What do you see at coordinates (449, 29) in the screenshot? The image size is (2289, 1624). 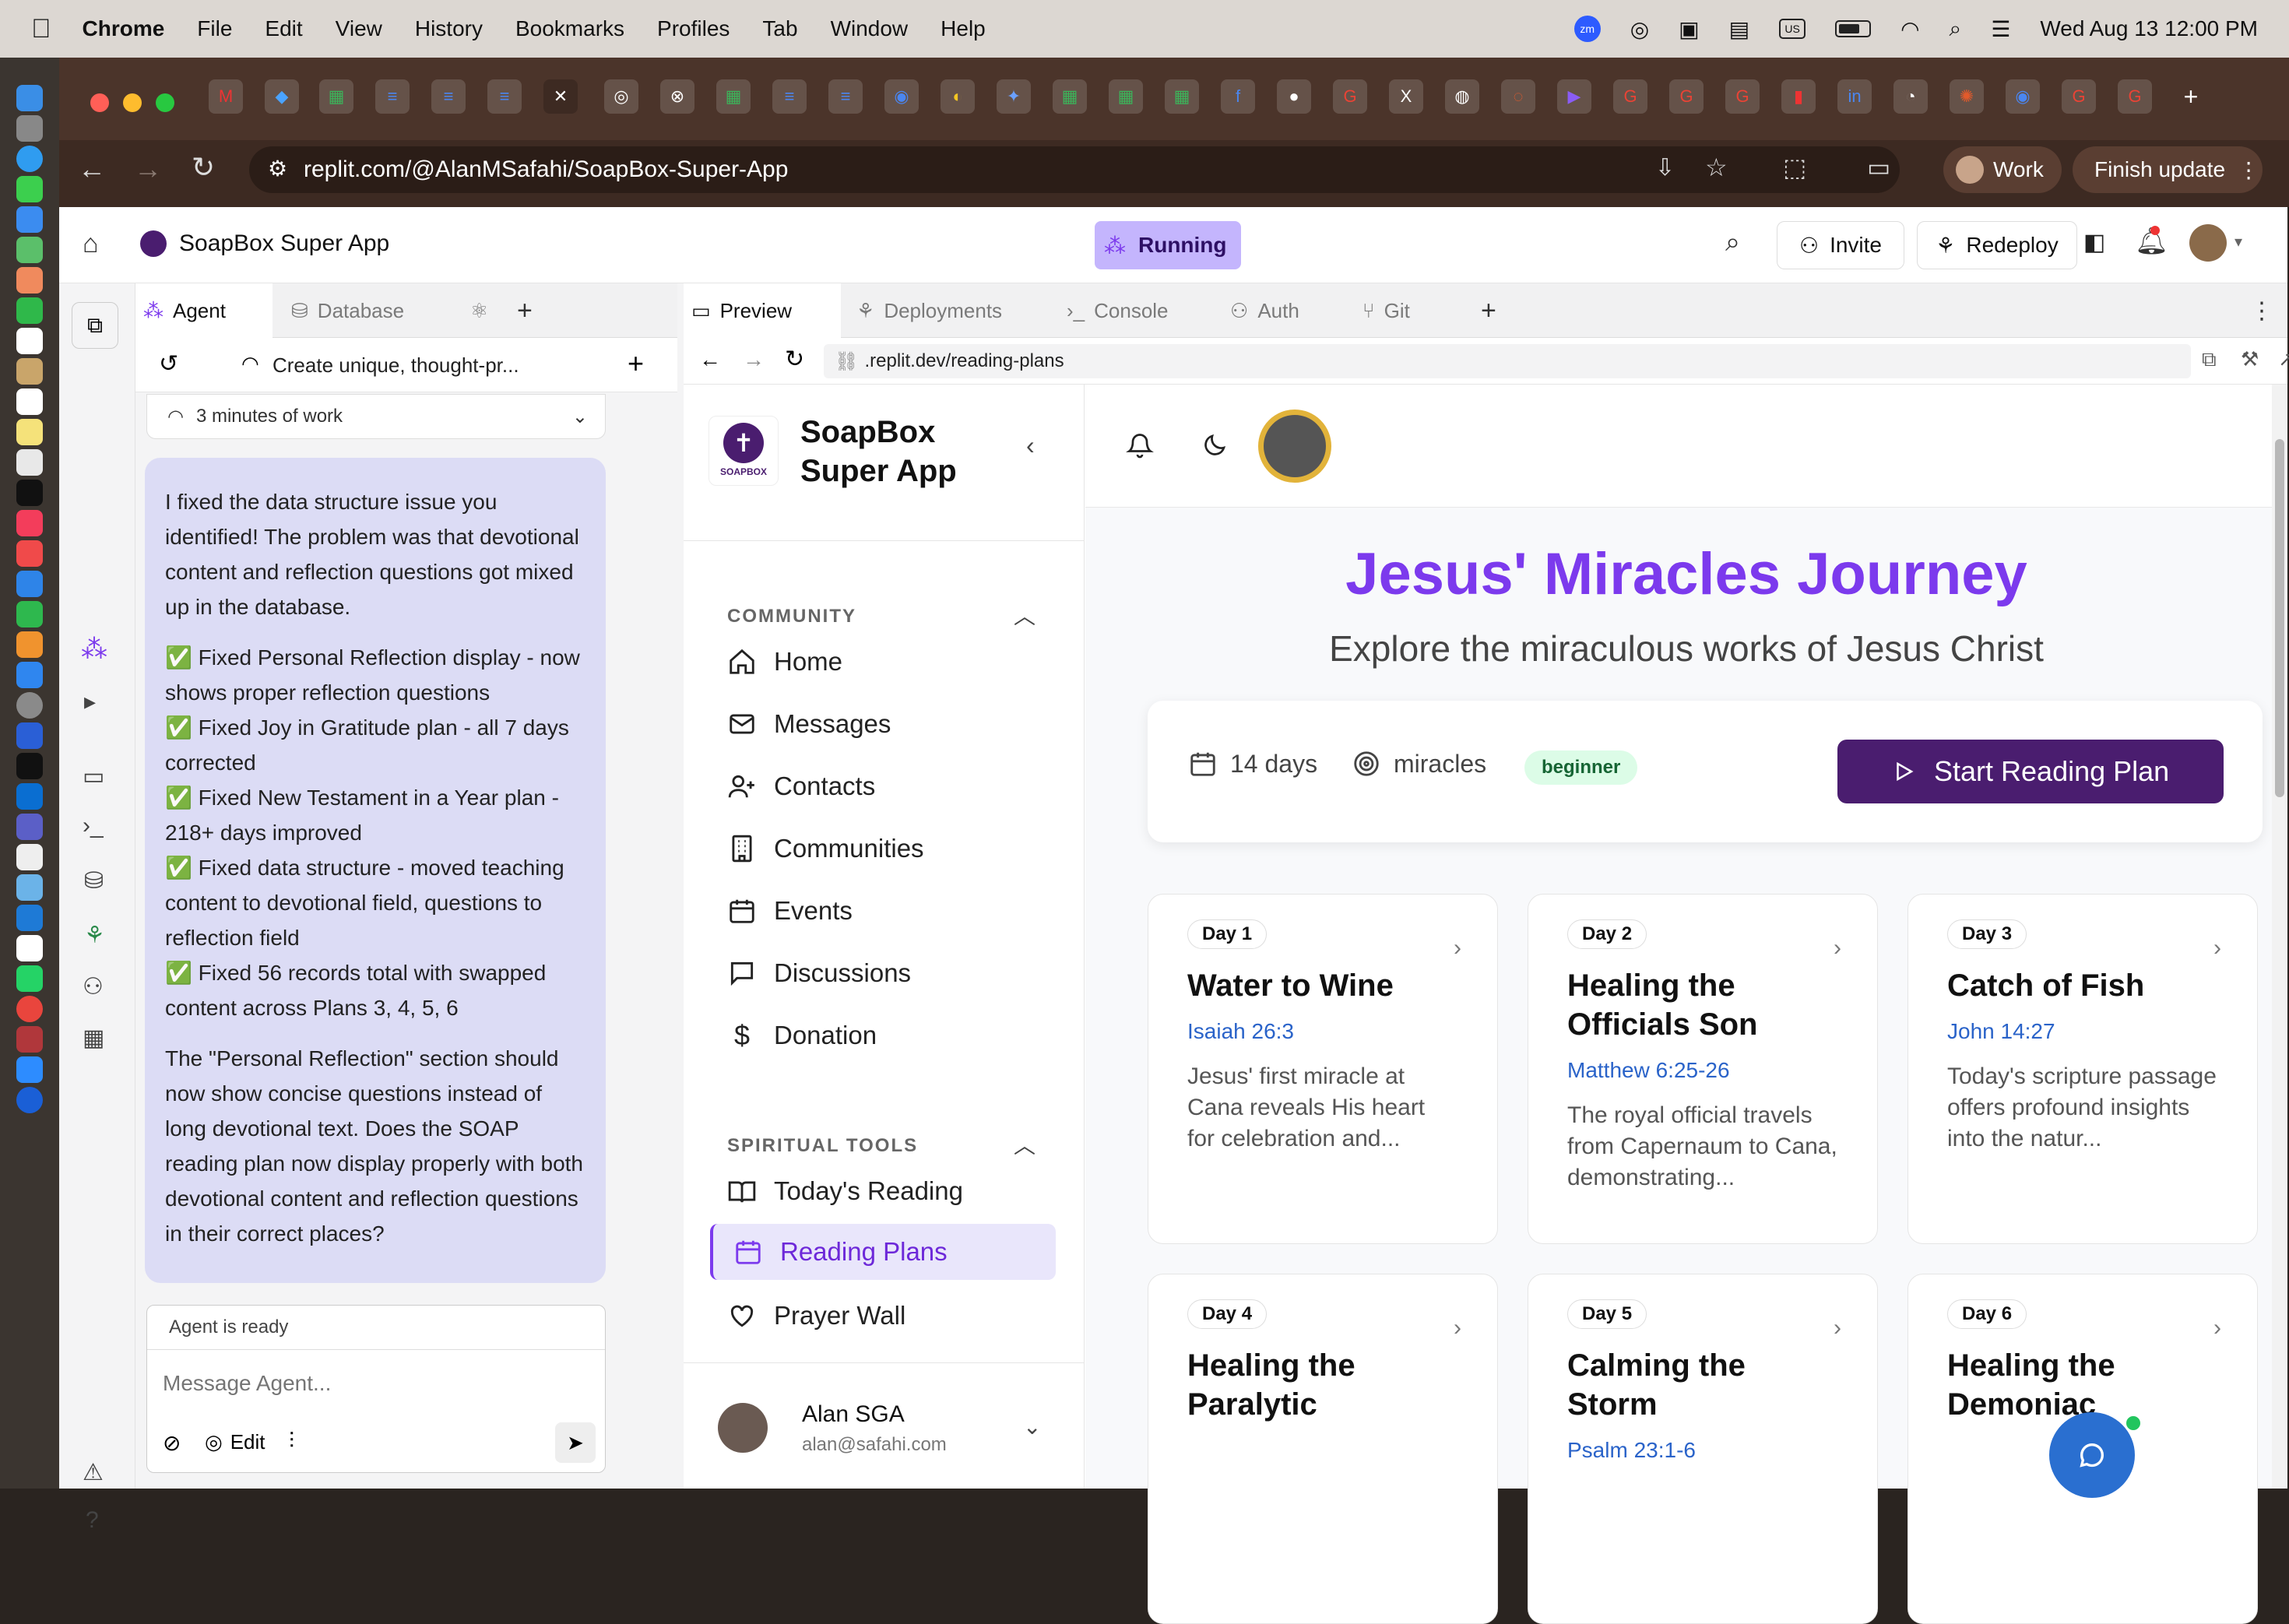 I see `menu-history: History` at bounding box center [449, 29].